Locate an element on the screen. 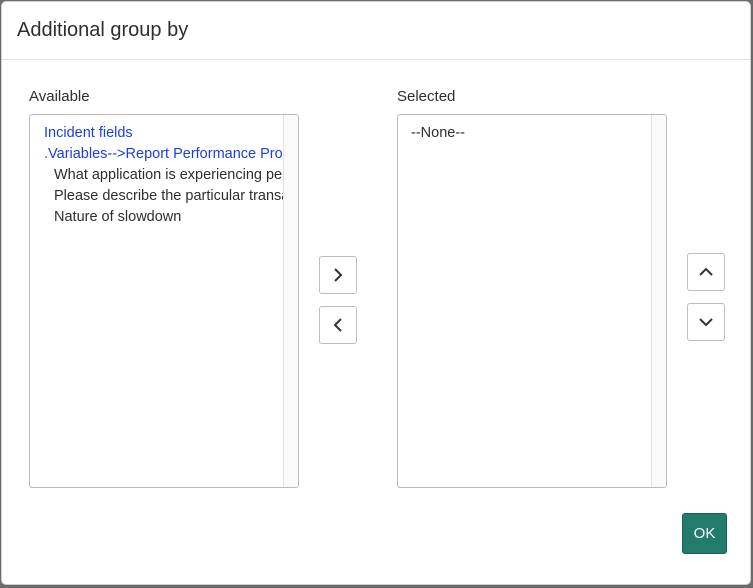  move-down-button is located at coordinates (706, 322).